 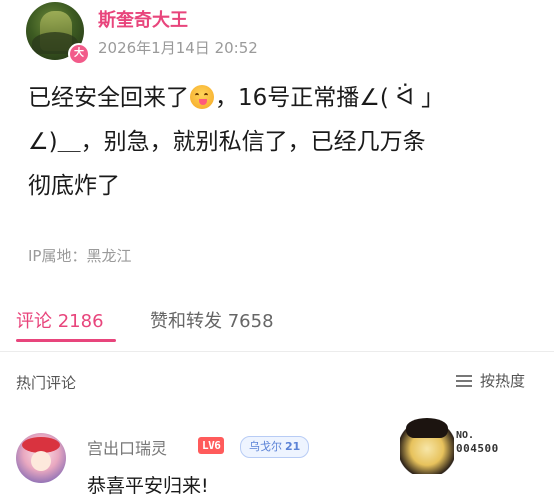 What do you see at coordinates (464, 380) in the screenshot?
I see `list-icon` at bounding box center [464, 380].